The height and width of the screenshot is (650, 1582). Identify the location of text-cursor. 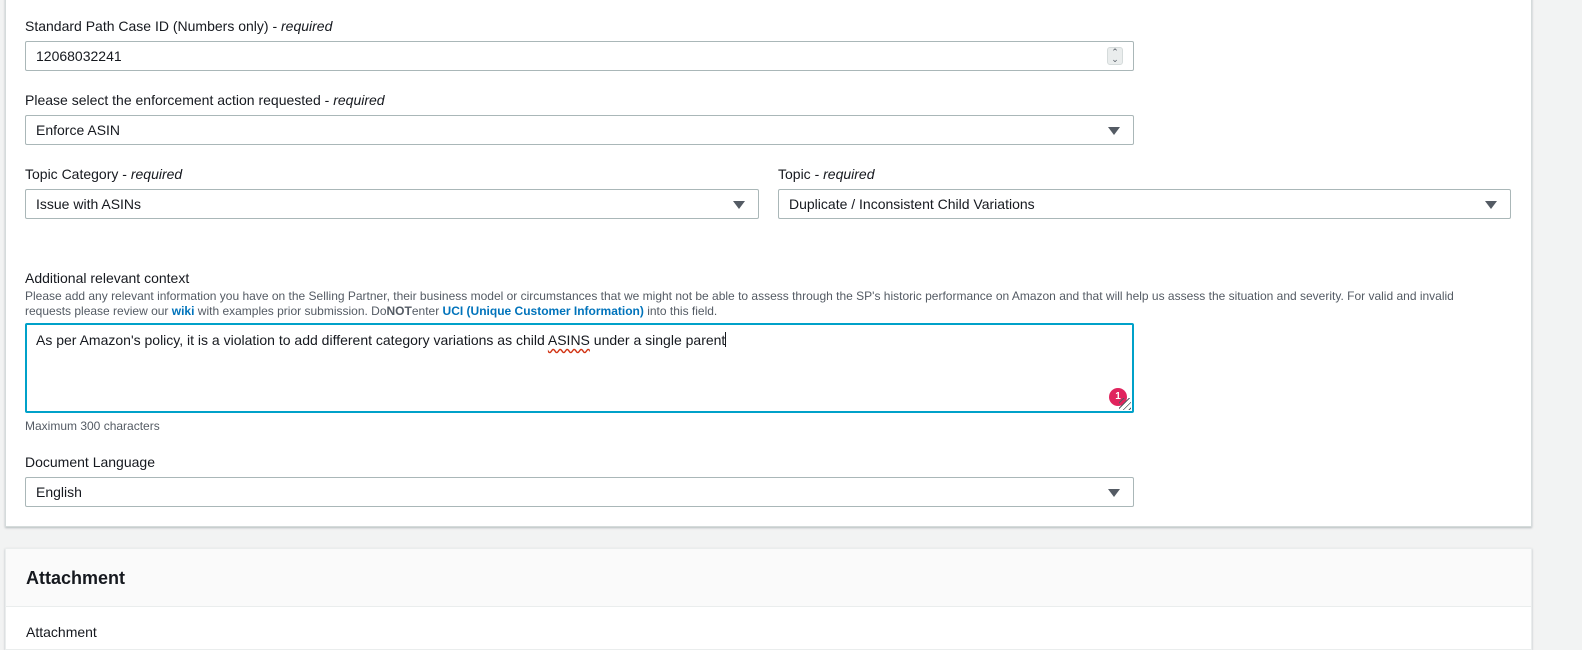
(726, 339).